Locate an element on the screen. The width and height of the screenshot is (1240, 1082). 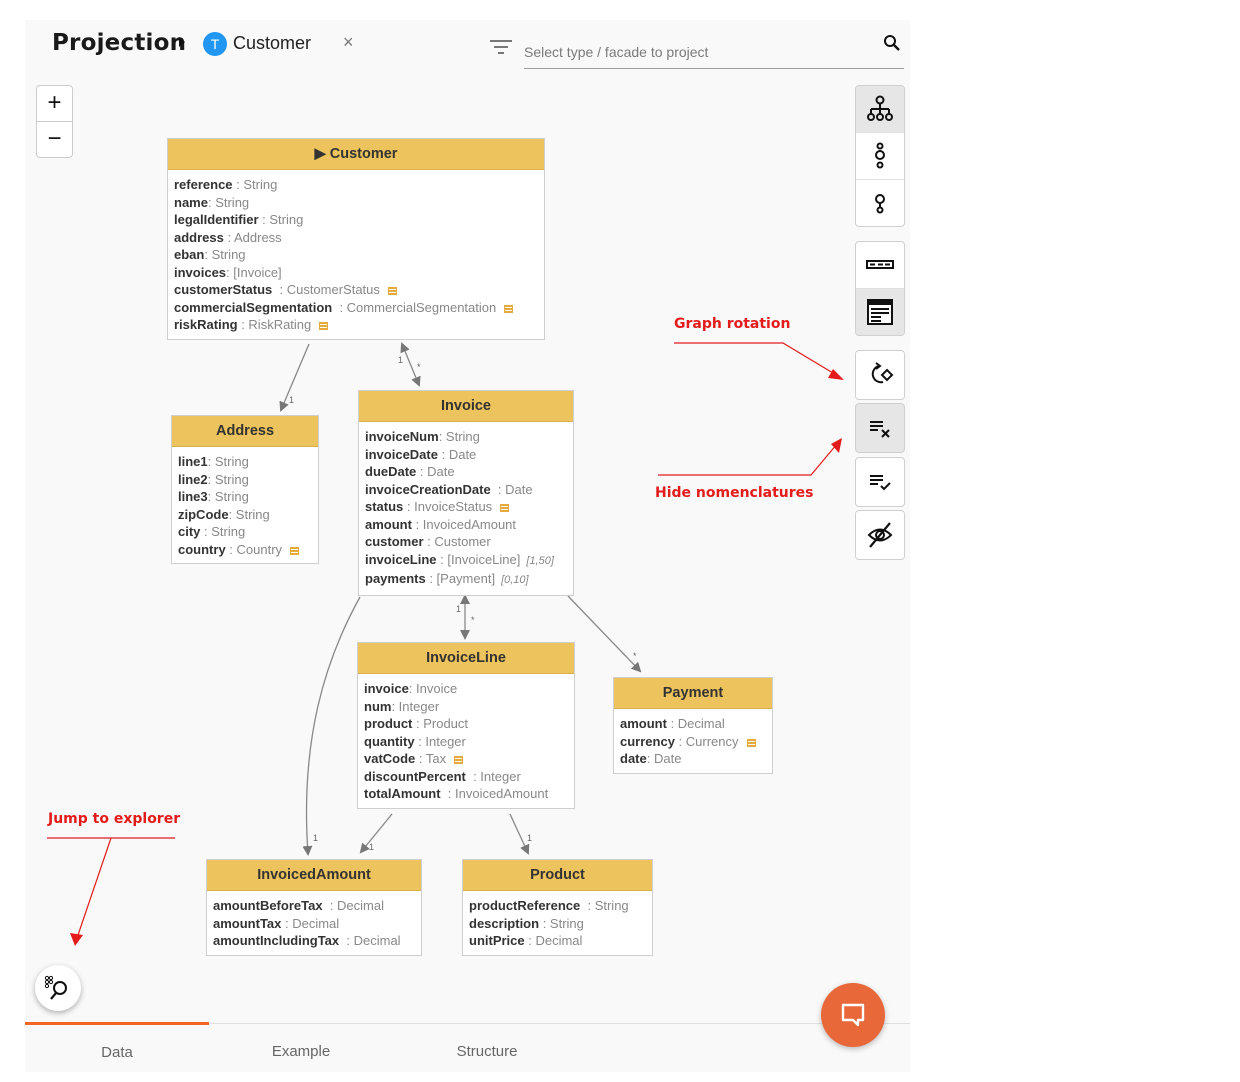
tab-example: Example is located at coordinates (301, 1048).